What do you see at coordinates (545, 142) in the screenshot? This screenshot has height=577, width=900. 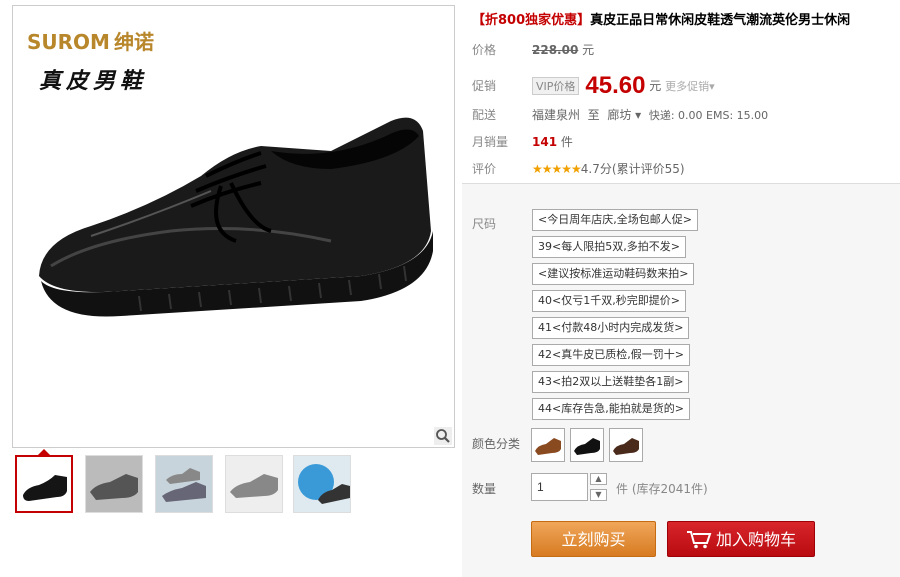 I see `monthly-sales-count: 141` at bounding box center [545, 142].